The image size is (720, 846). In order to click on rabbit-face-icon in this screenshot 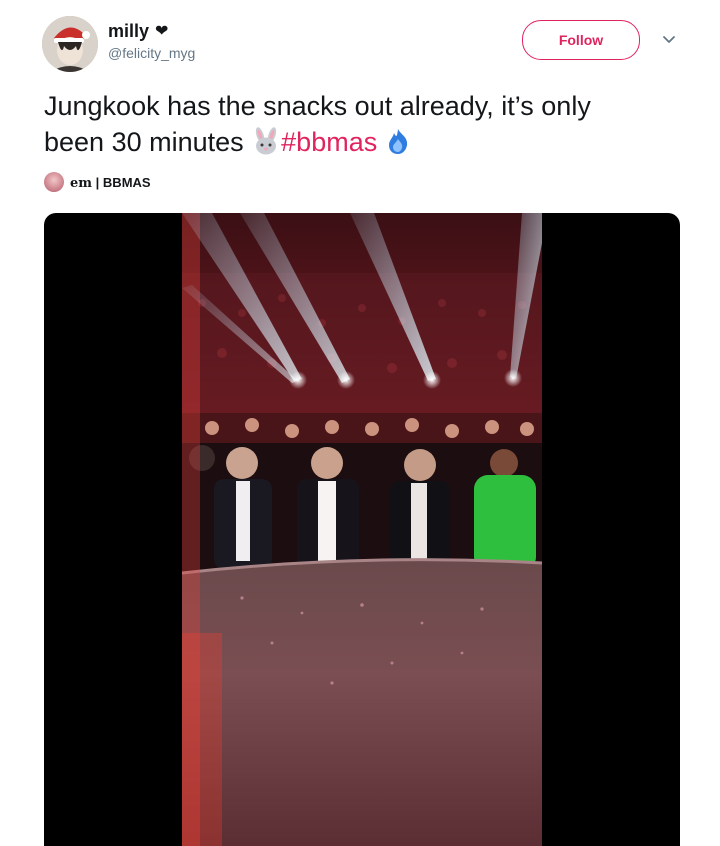, I will do `click(266, 141)`.